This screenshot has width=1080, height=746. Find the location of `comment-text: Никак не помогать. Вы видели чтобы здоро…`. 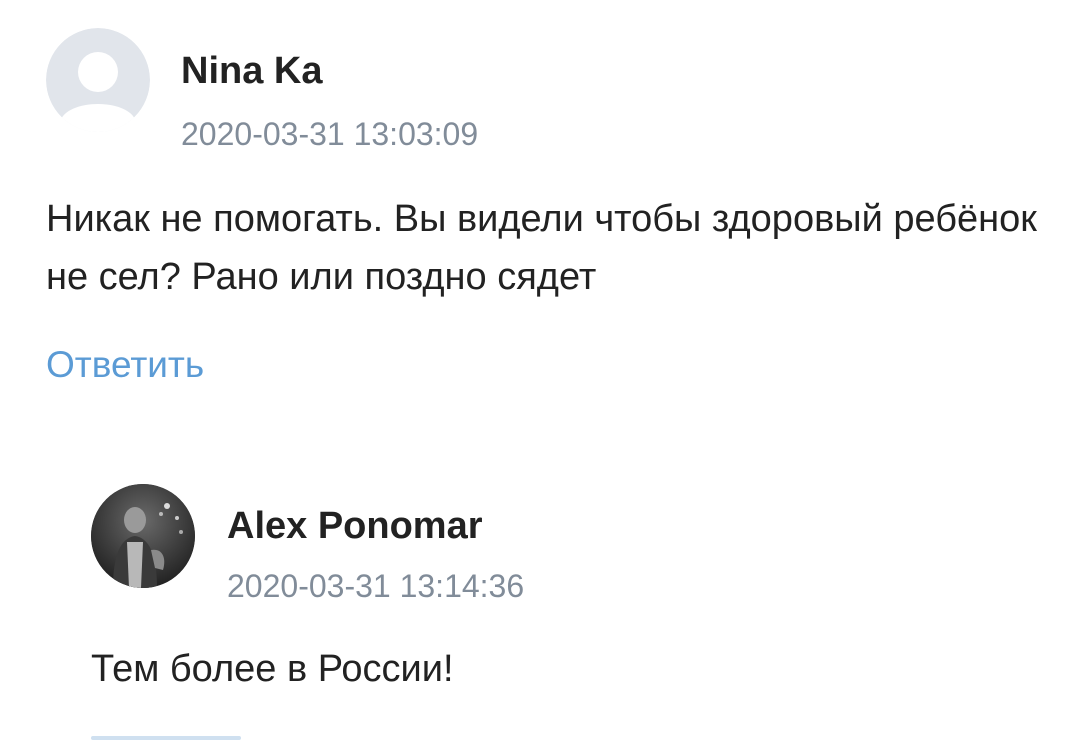

comment-text: Никак не помогать. Вы видели чтобы здоро… is located at coordinates (541, 248).